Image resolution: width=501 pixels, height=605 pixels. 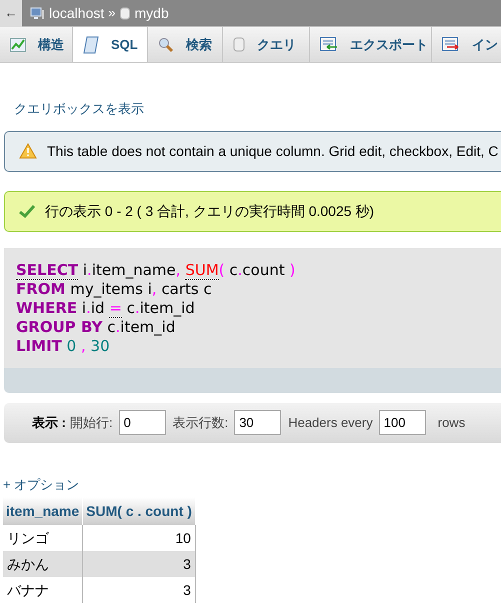 What do you see at coordinates (185, 44) in the screenshot?
I see `tab: 検索` at bounding box center [185, 44].